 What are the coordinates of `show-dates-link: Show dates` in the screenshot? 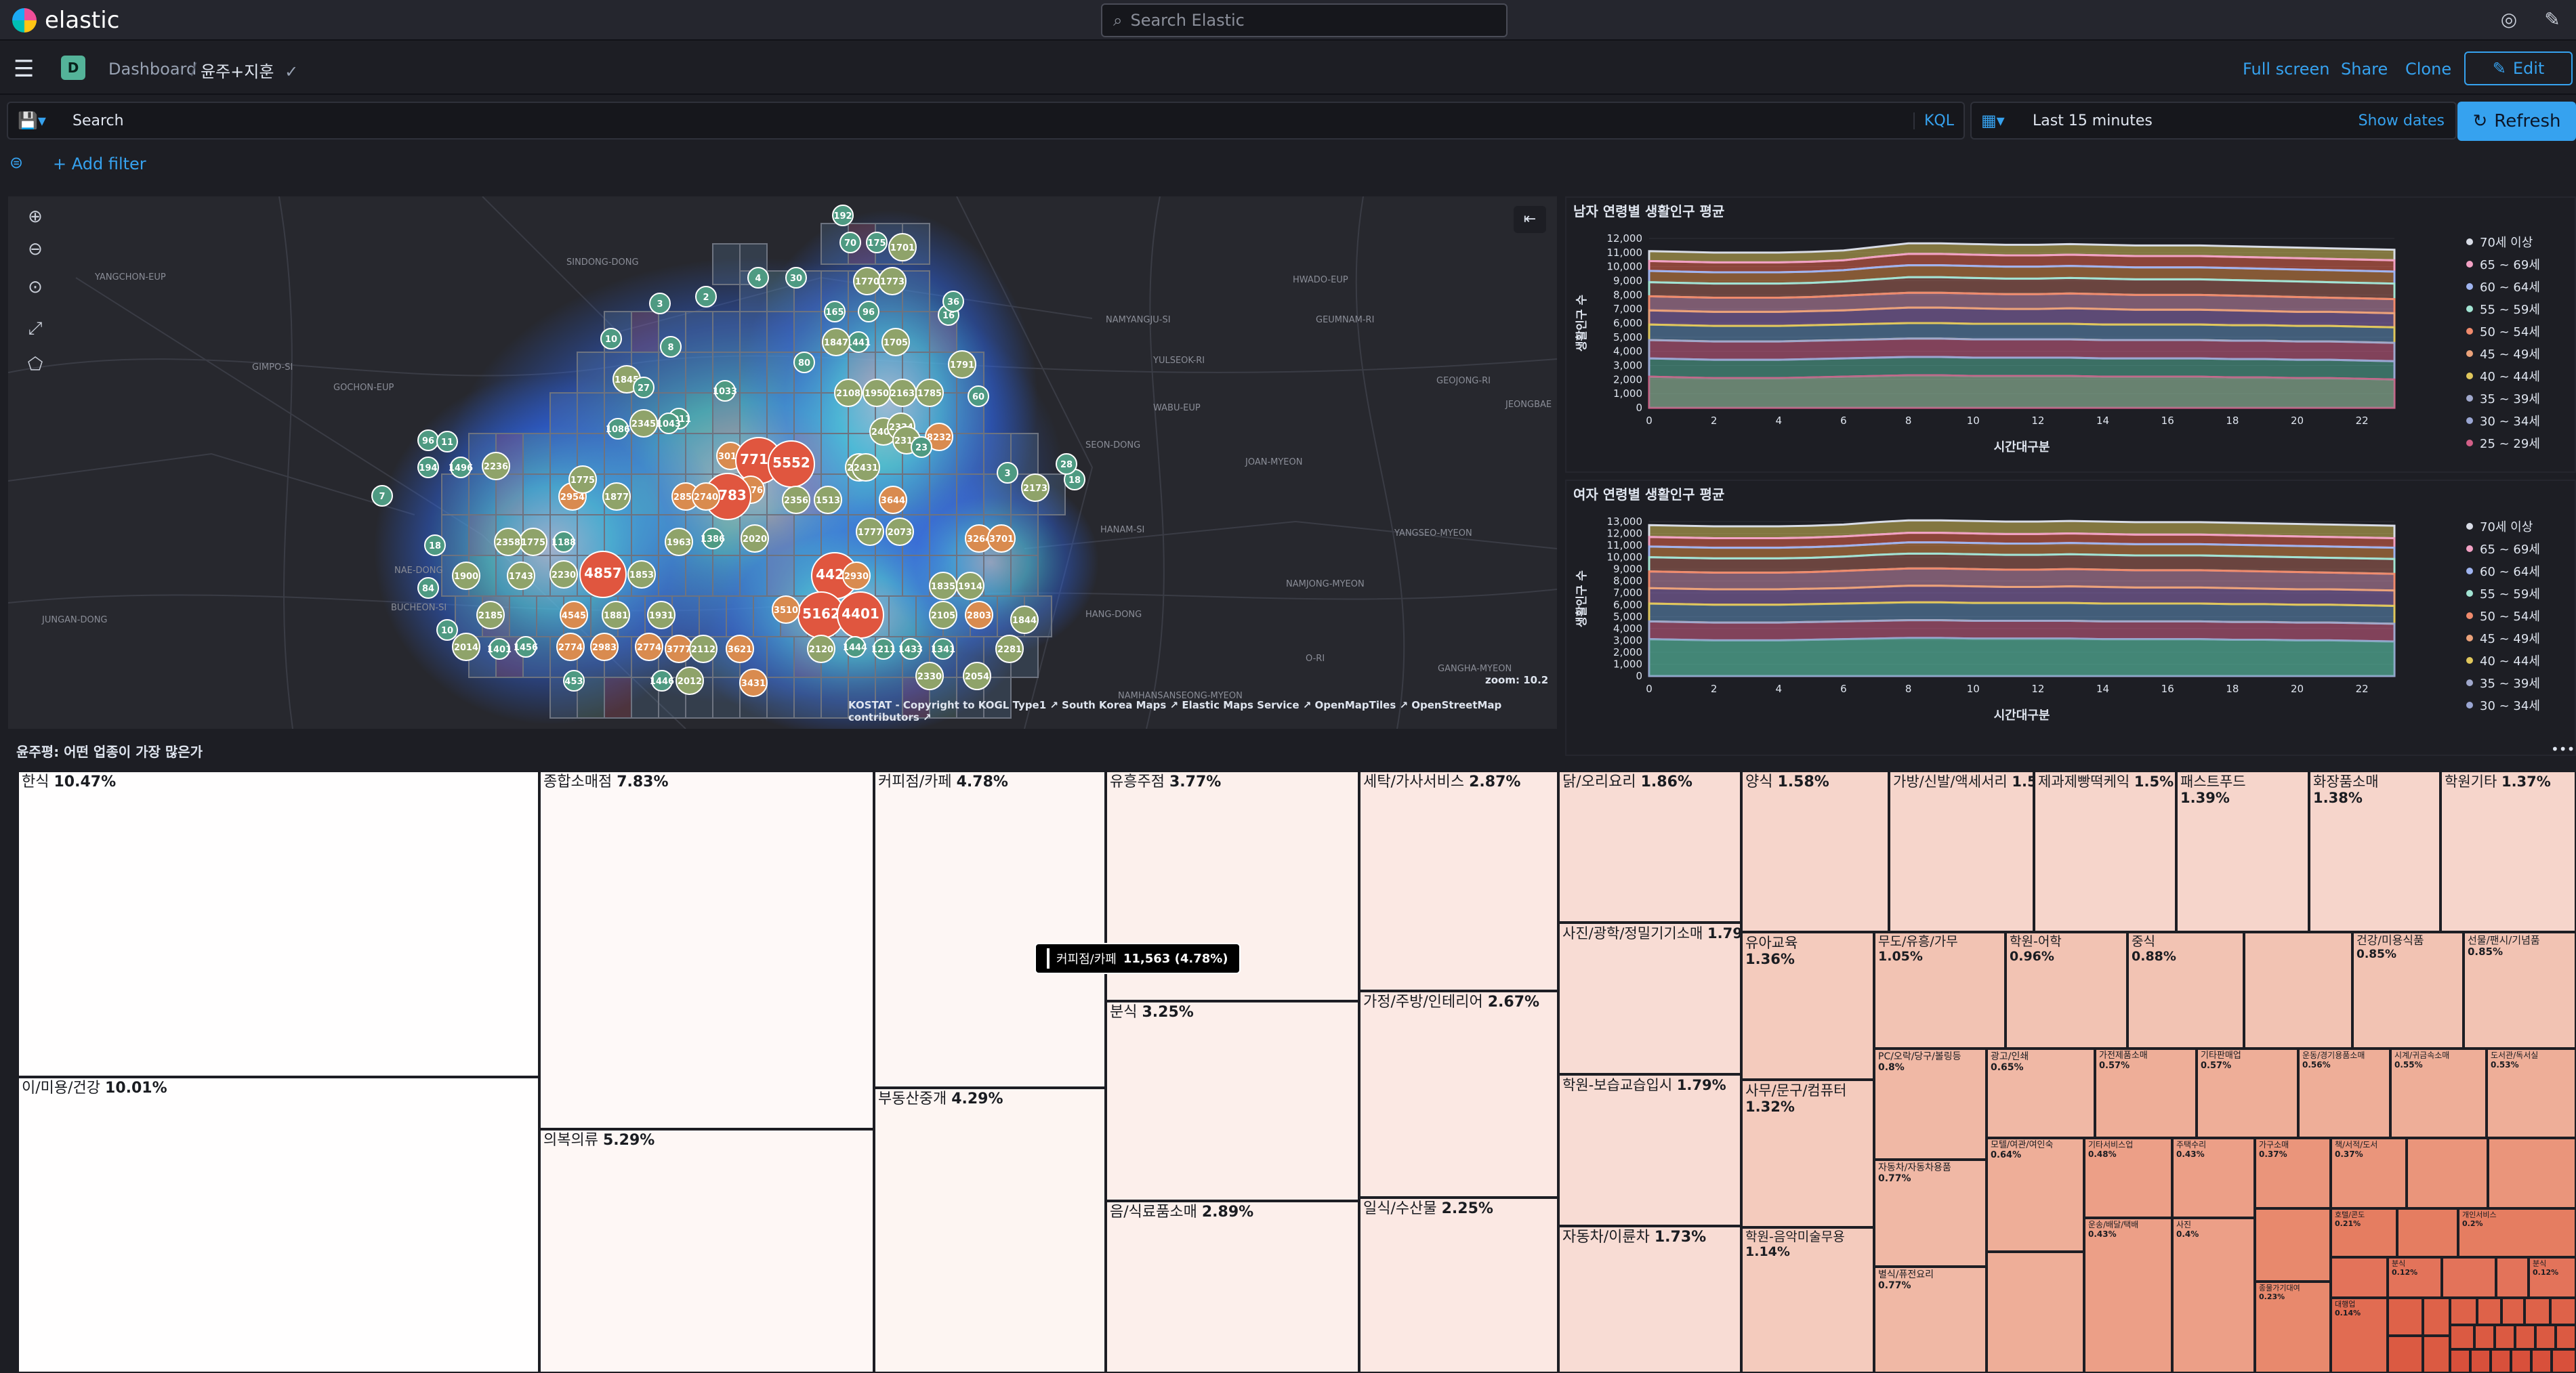 It's located at (2402, 120).